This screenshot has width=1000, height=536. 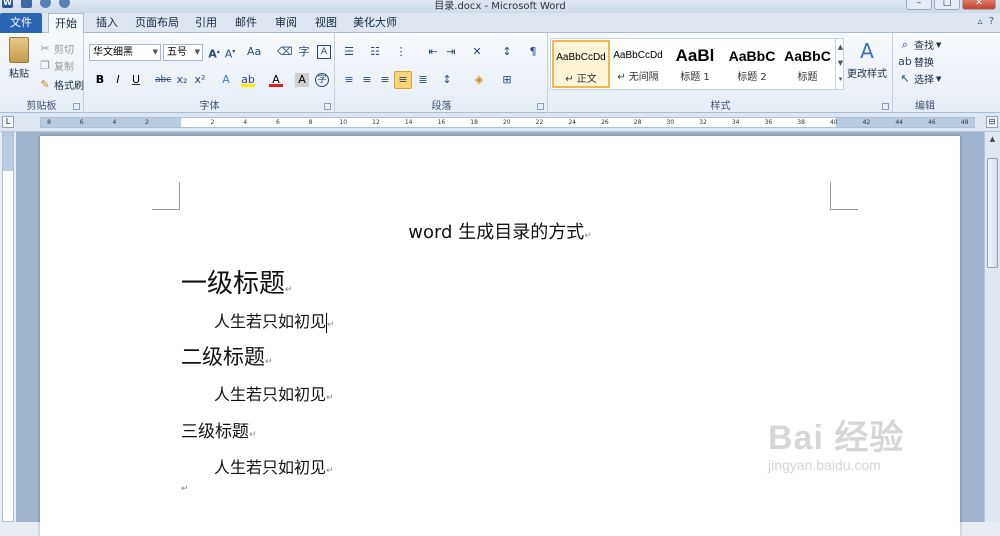 I want to click on tab-view: 视图, so click(x=326, y=23).